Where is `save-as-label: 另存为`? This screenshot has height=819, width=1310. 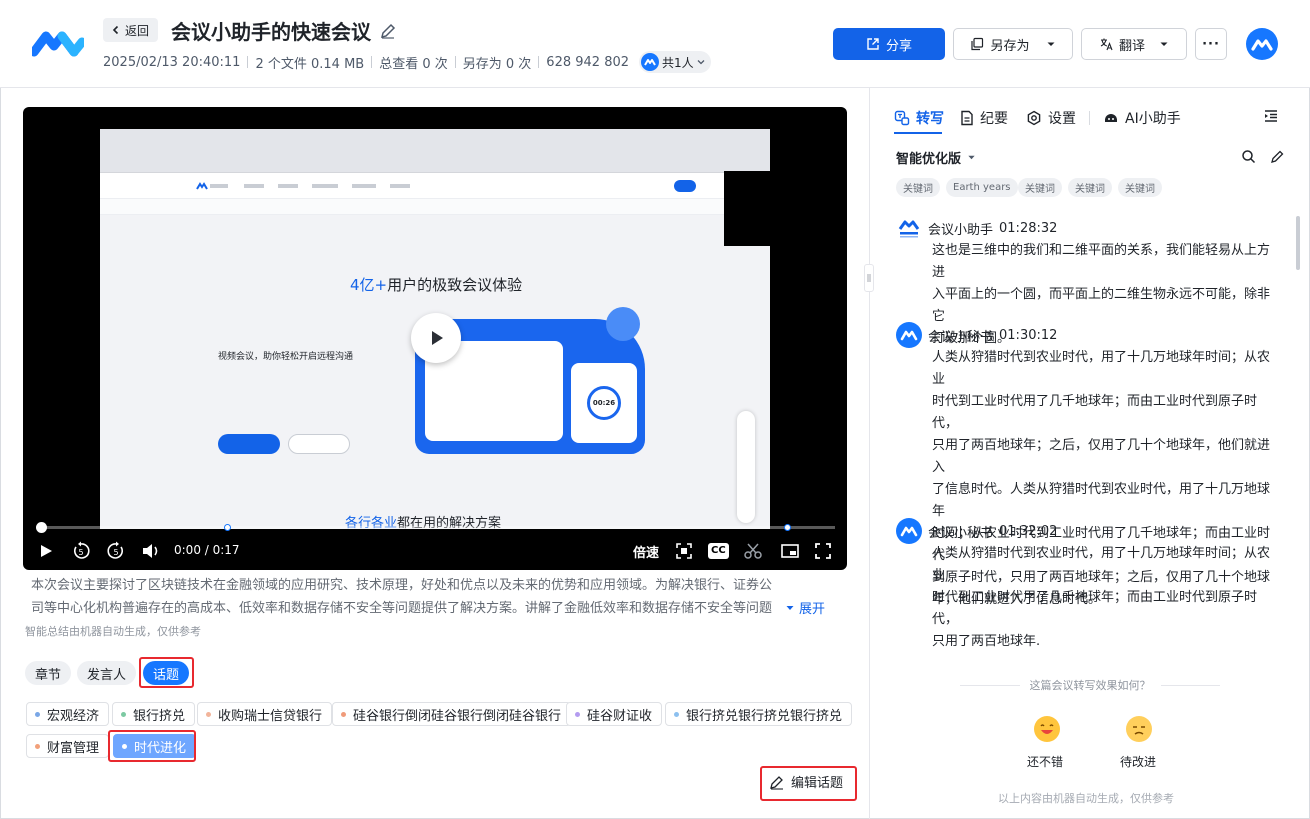
save-as-label: 另存为 is located at coordinates (1010, 46).